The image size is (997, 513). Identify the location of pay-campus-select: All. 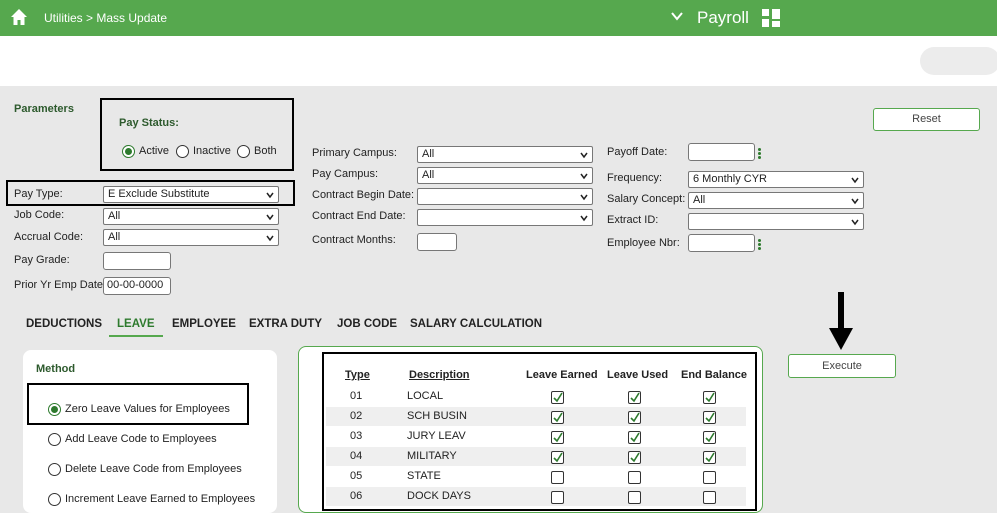
(505, 175).